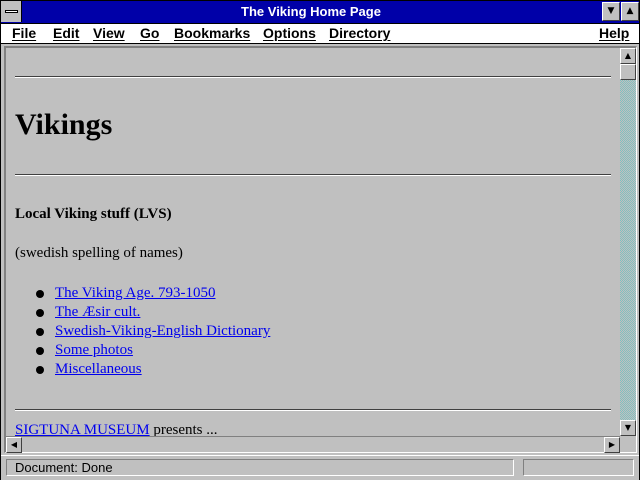 The height and width of the screenshot is (480, 640). Describe the element at coordinates (628, 72) in the screenshot. I see `scroll-thumb` at that location.